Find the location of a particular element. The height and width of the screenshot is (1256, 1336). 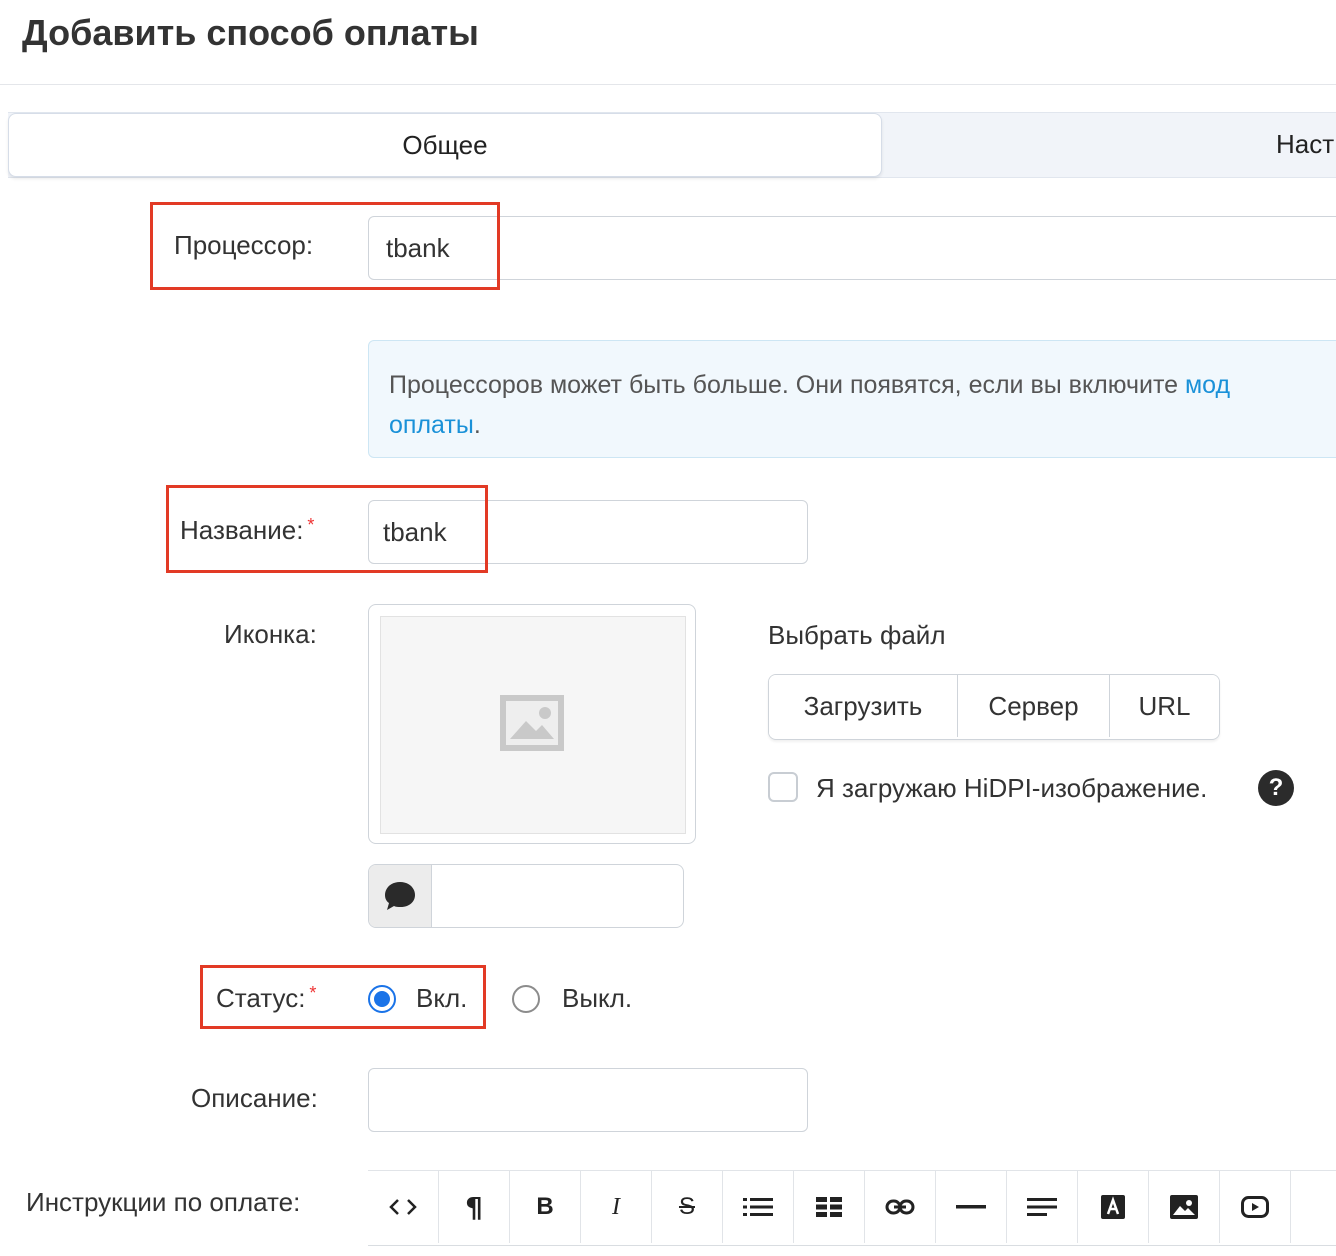

code-view-icon is located at coordinates (403, 1207).